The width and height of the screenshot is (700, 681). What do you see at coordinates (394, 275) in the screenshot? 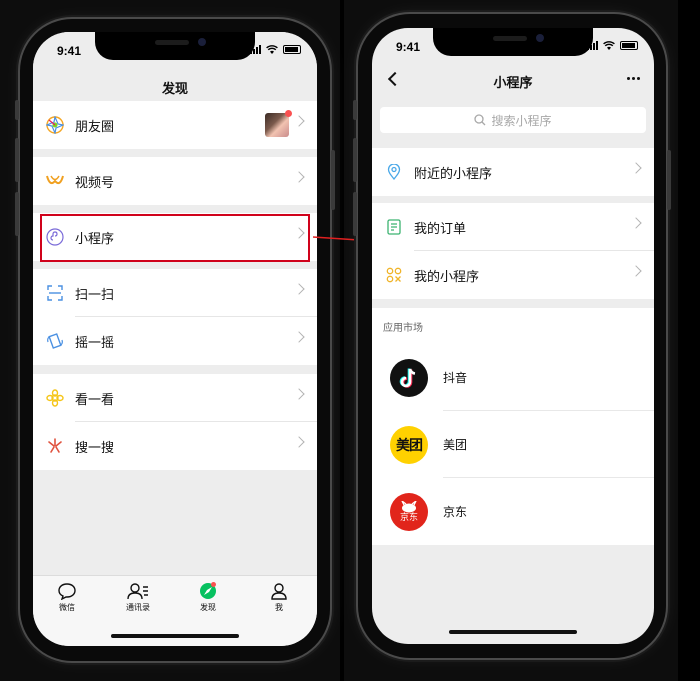
I see `my-mini-programs-icon` at bounding box center [394, 275].